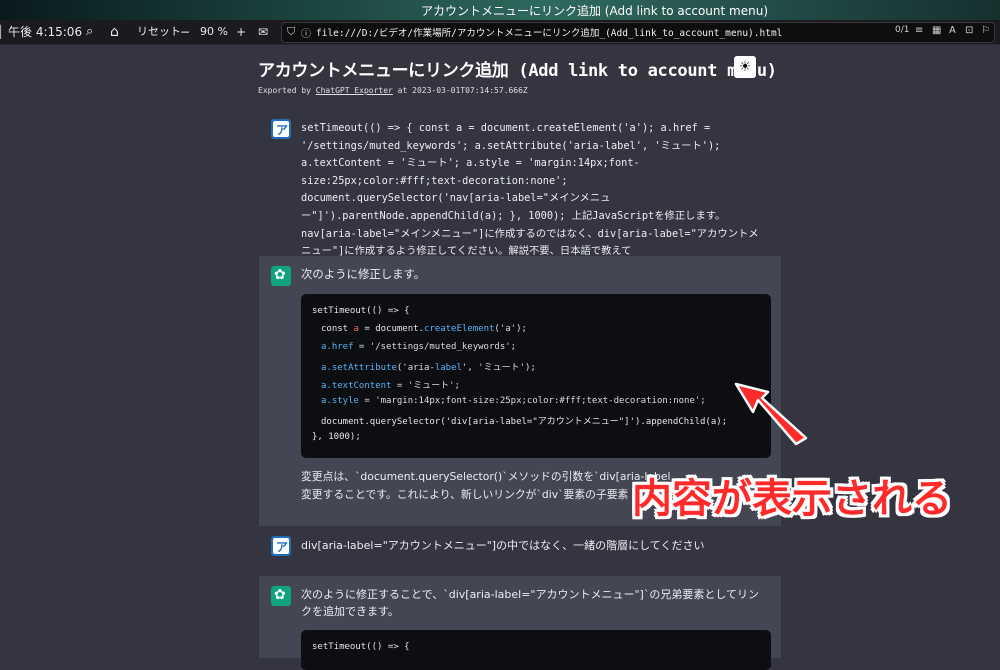  I want to click on annotation-arrow, so click(771, 414).